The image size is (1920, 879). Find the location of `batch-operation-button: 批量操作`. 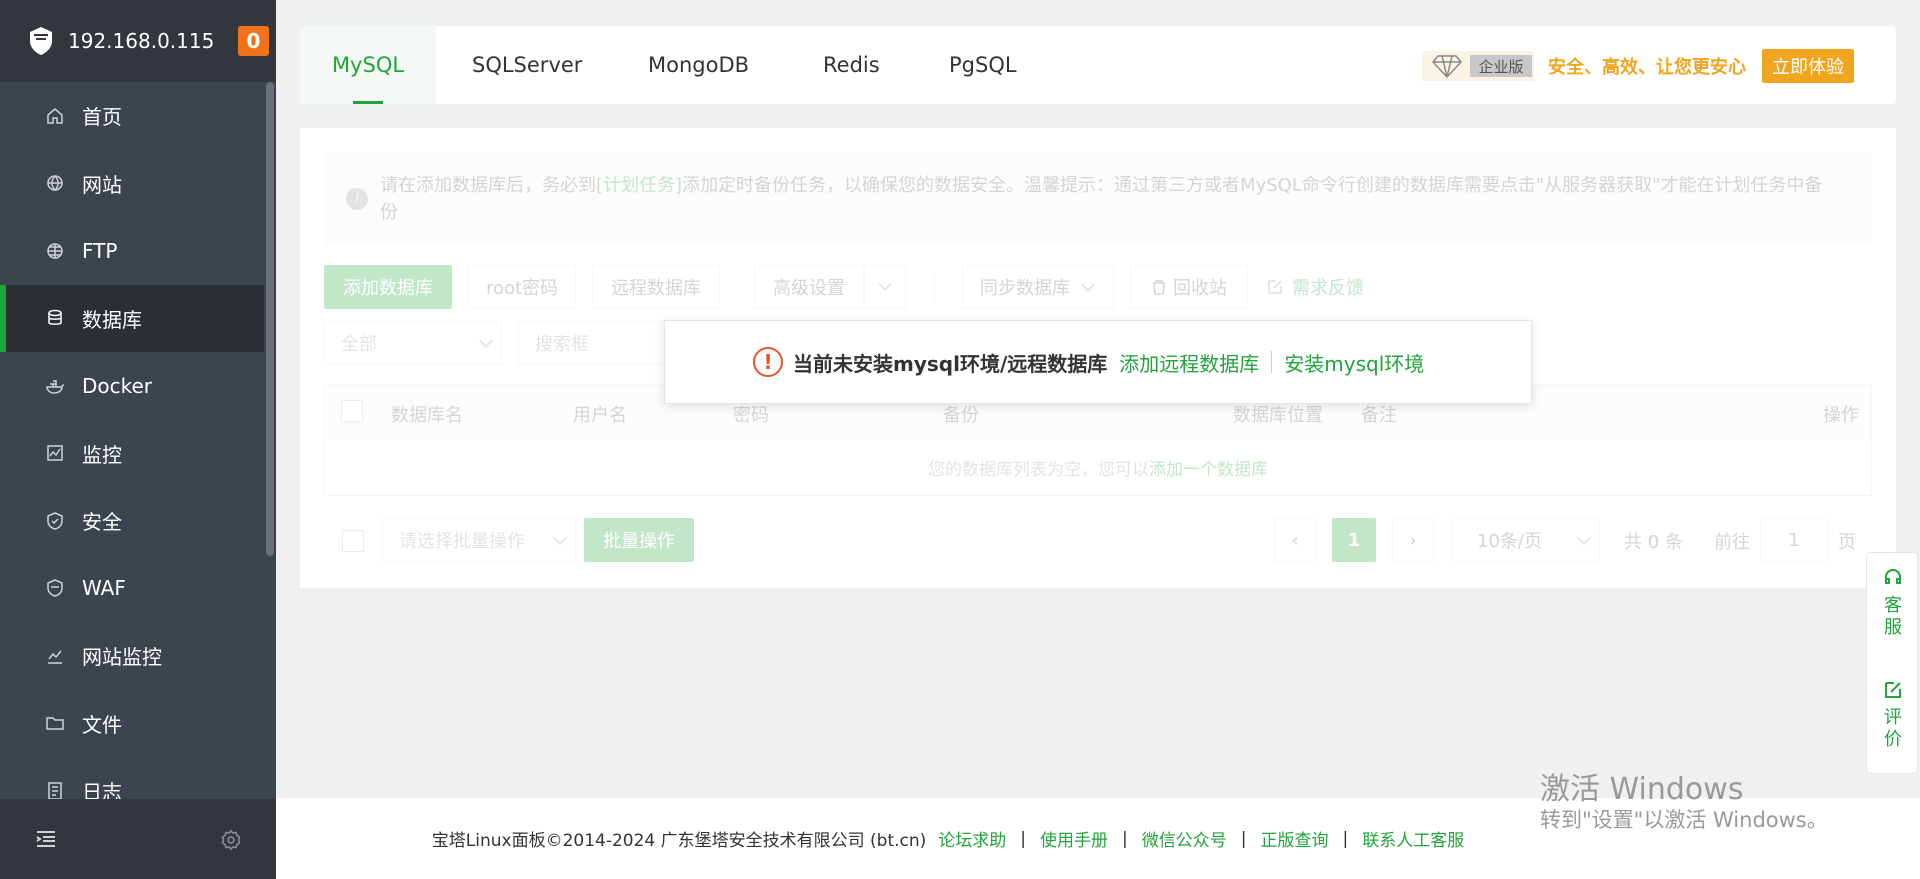

batch-operation-button: 批量操作 is located at coordinates (639, 540).